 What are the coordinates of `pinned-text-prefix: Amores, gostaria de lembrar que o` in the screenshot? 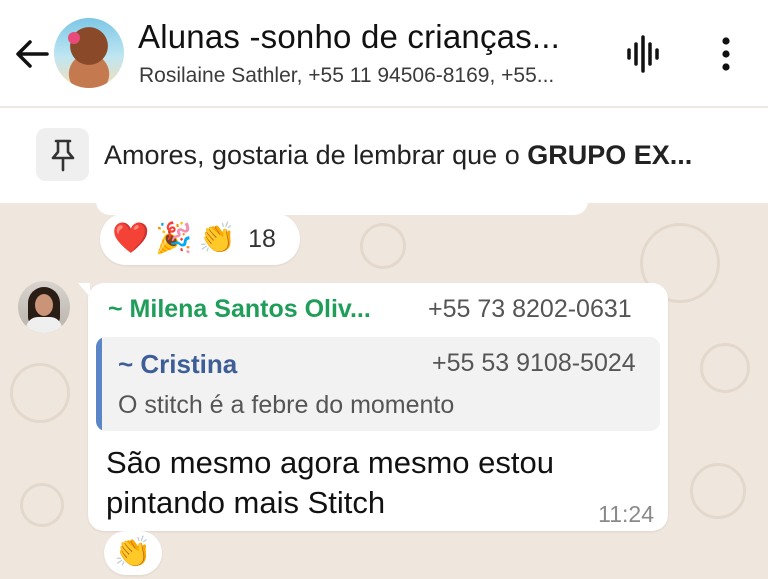 It's located at (316, 155).